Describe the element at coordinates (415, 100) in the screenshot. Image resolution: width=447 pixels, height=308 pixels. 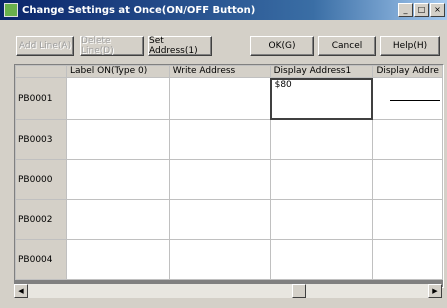
I see `callout-line` at that location.